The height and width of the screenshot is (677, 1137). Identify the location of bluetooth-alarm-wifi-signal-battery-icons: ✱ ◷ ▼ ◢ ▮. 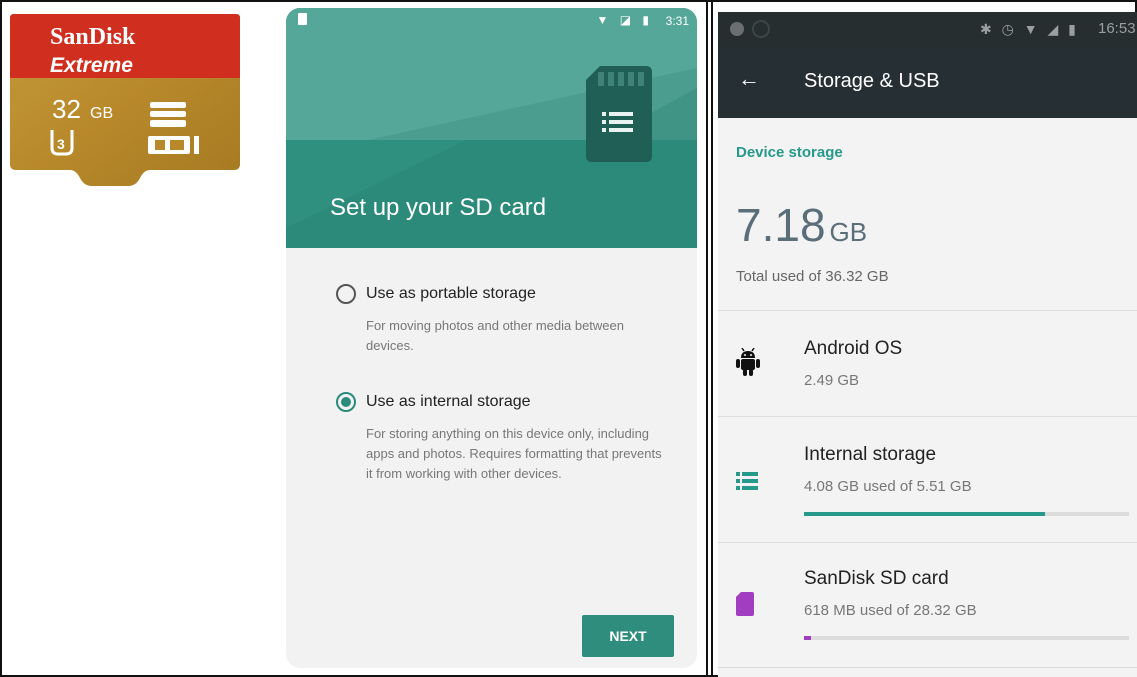
(1029, 29).